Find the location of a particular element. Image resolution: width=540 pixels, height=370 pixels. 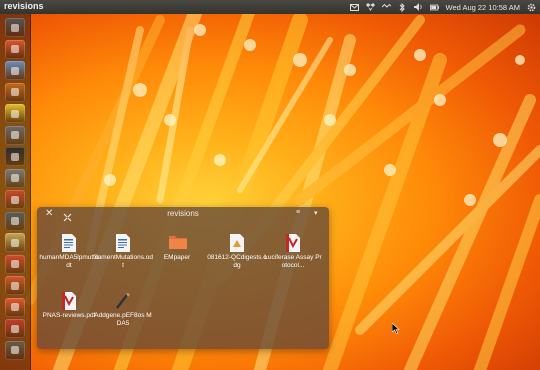

sequence-file-icon is located at coordinates (123, 301).